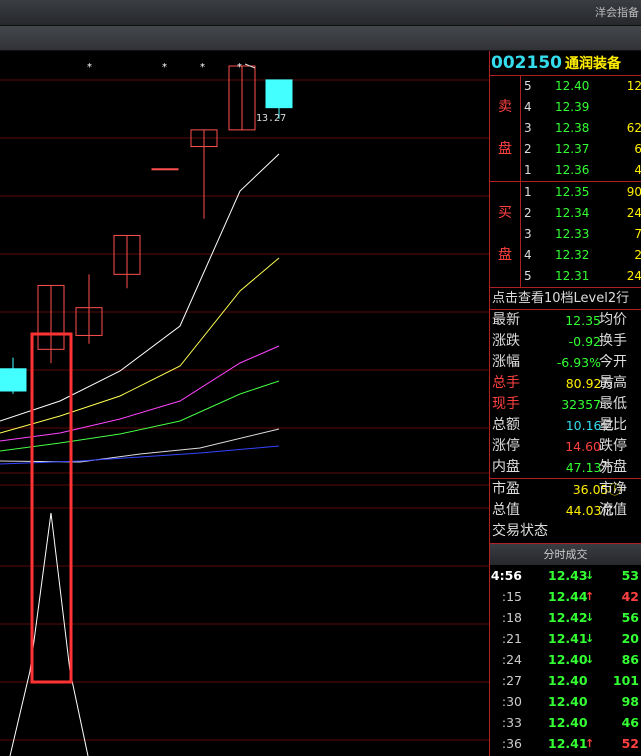 Image resolution: width=641 pixels, height=756 pixels. What do you see at coordinates (528, 86) in the screenshot?
I see `sell-level: 5` at bounding box center [528, 86].